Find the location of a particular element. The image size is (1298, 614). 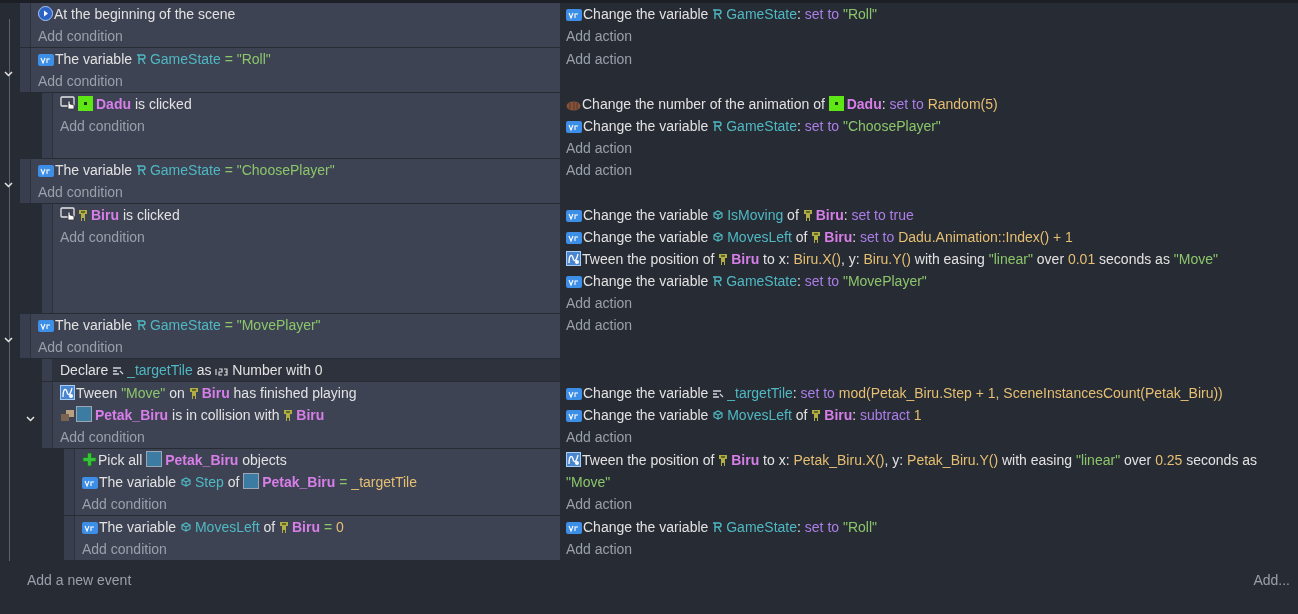

conditions-panel: Tween "Move" on Biru has finished playing Petak_Biru is in collision with Biru Add condition is located at coordinates (301, 415).